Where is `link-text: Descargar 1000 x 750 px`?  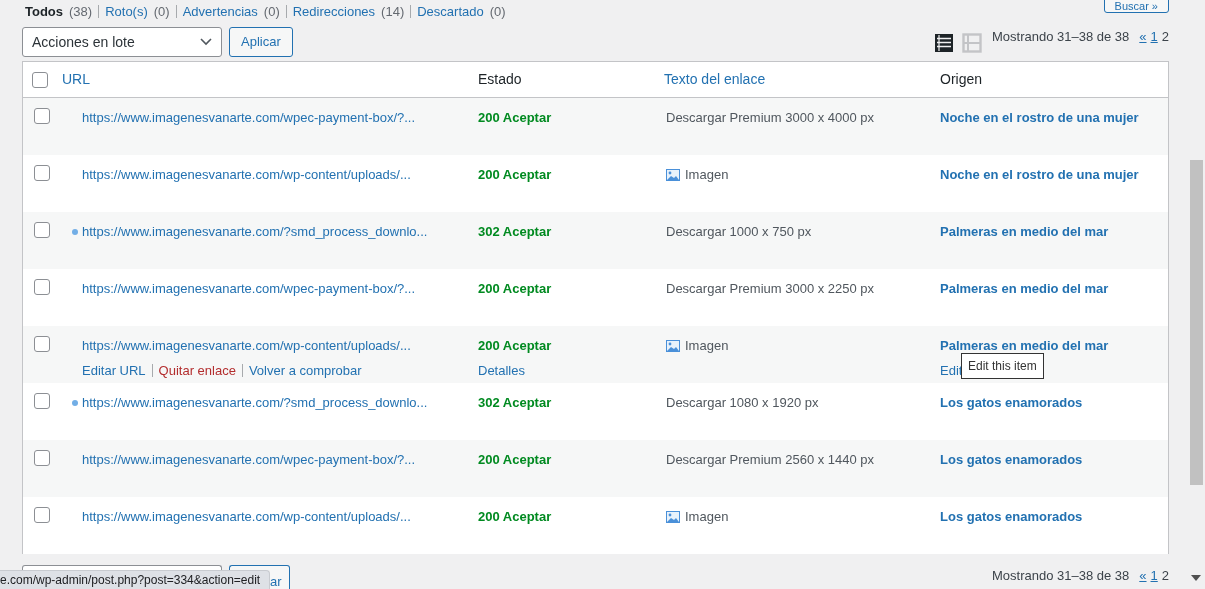
link-text: Descargar 1000 x 750 px is located at coordinates (739, 232).